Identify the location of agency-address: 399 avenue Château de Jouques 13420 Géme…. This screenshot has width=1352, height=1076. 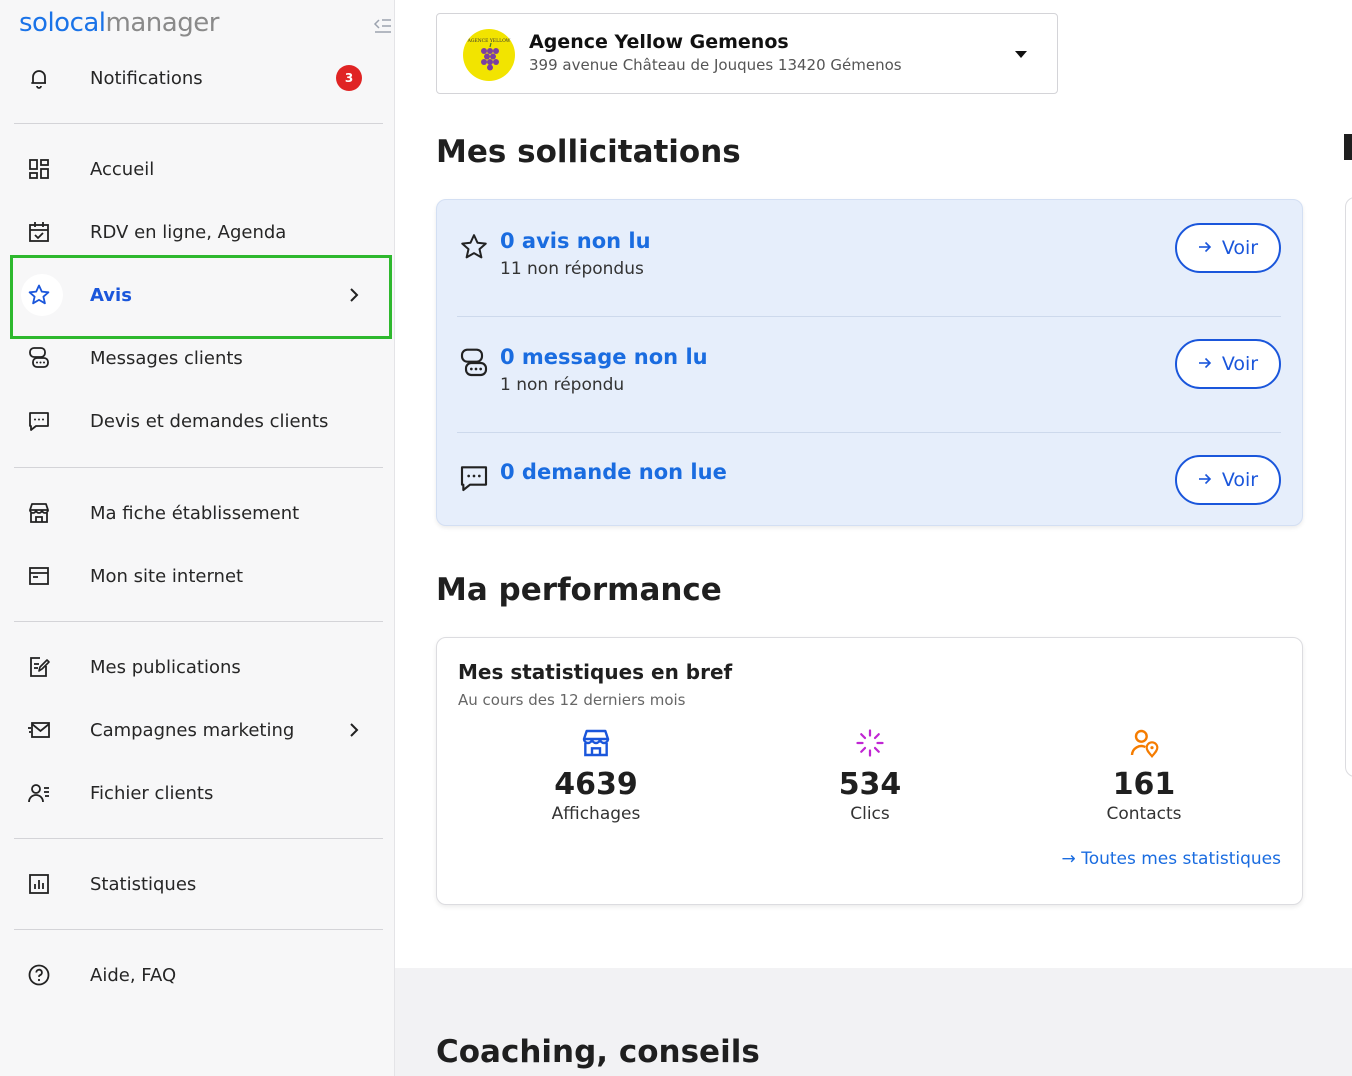
(715, 65).